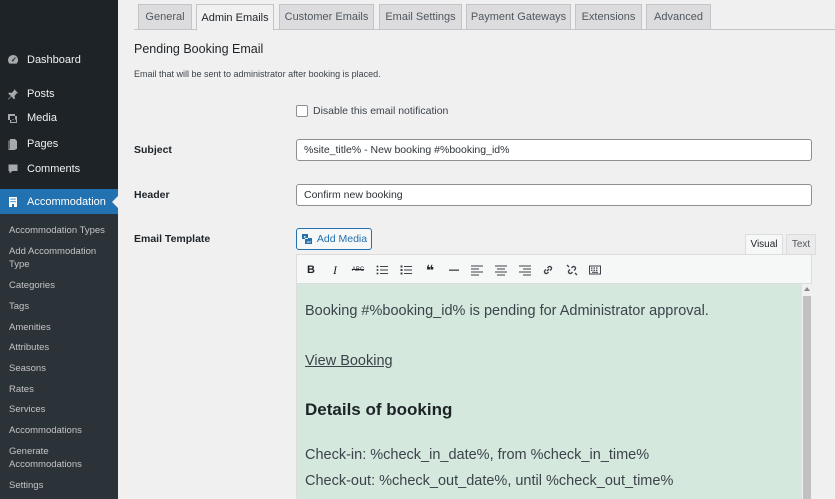 The height and width of the screenshot is (499, 835). I want to click on sidebar-item-dashboard: Dashboard, so click(59, 60).